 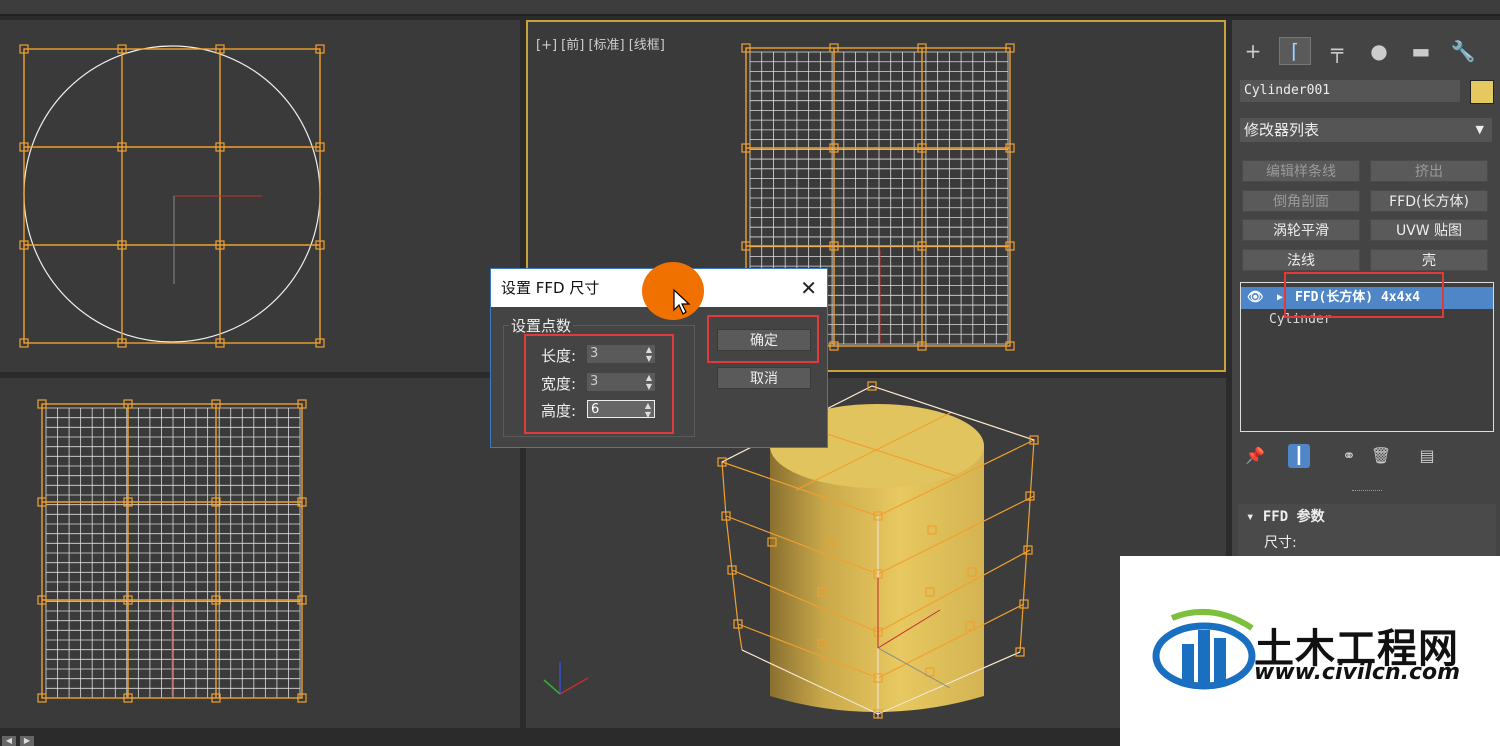 I want to click on modifier-list-label: 修改器列表, so click(x=1282, y=130).